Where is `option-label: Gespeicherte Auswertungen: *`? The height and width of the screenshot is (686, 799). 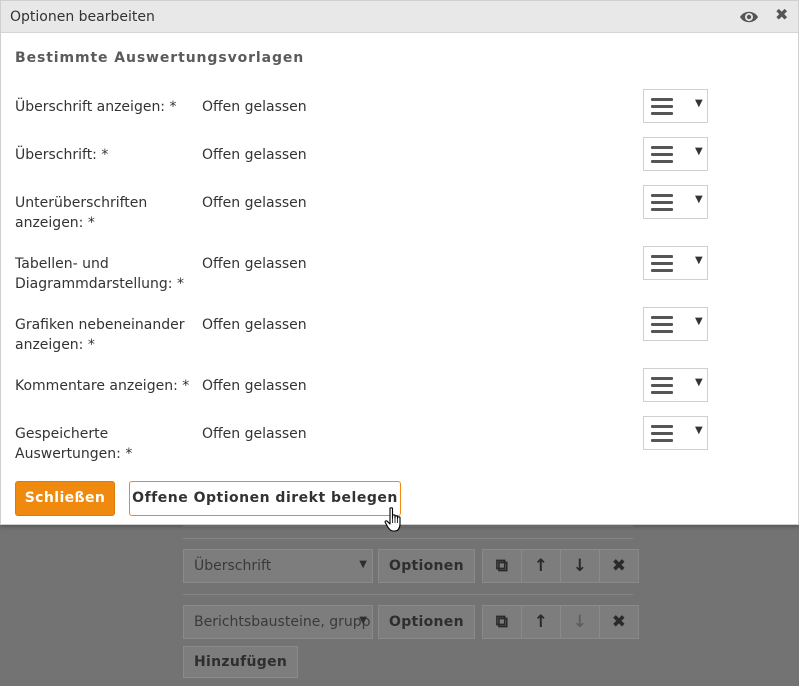
option-label: Gespeicherte Auswertungen: * is located at coordinates (74, 444).